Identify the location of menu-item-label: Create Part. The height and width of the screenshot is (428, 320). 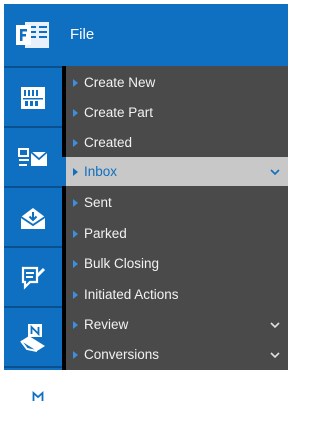
(119, 112).